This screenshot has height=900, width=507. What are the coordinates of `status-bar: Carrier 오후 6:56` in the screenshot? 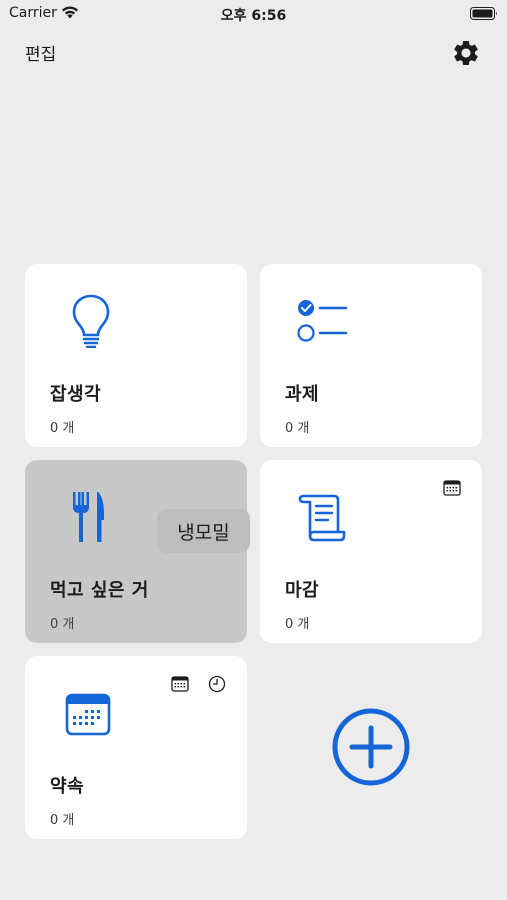 It's located at (253, 15).